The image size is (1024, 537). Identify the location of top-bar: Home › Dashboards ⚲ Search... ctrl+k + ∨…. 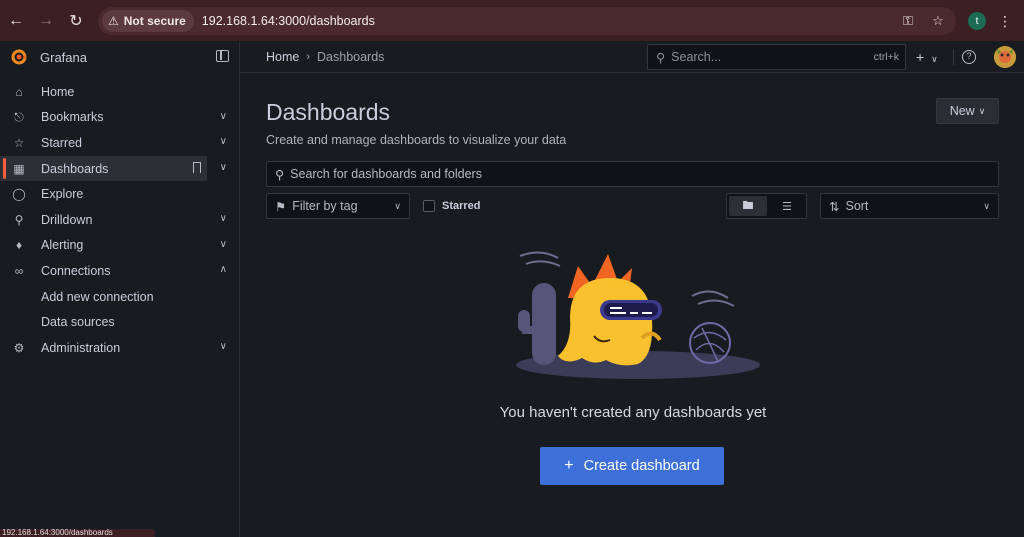
(632, 57).